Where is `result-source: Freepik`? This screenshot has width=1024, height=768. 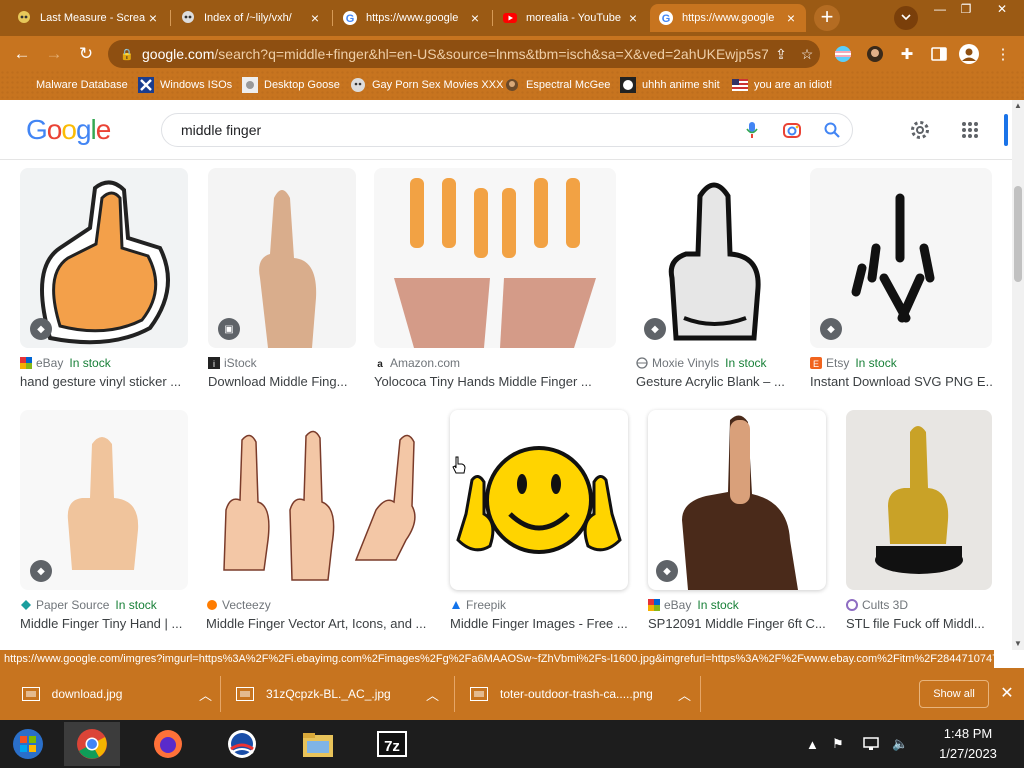 result-source: Freepik is located at coordinates (478, 605).